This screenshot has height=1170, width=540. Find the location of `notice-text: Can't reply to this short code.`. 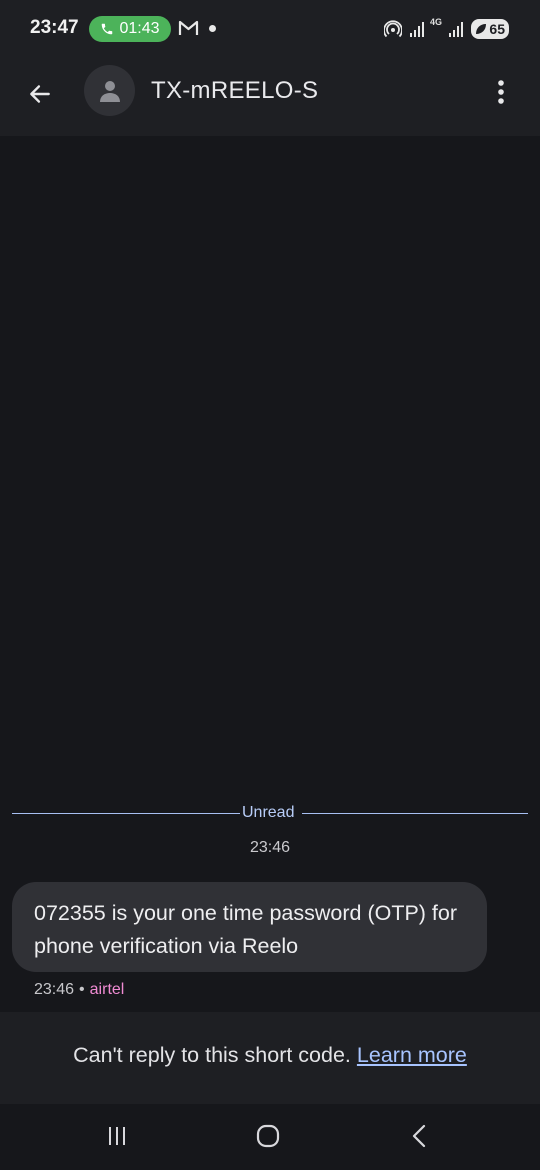

notice-text: Can't reply to this short code. is located at coordinates (212, 1055).